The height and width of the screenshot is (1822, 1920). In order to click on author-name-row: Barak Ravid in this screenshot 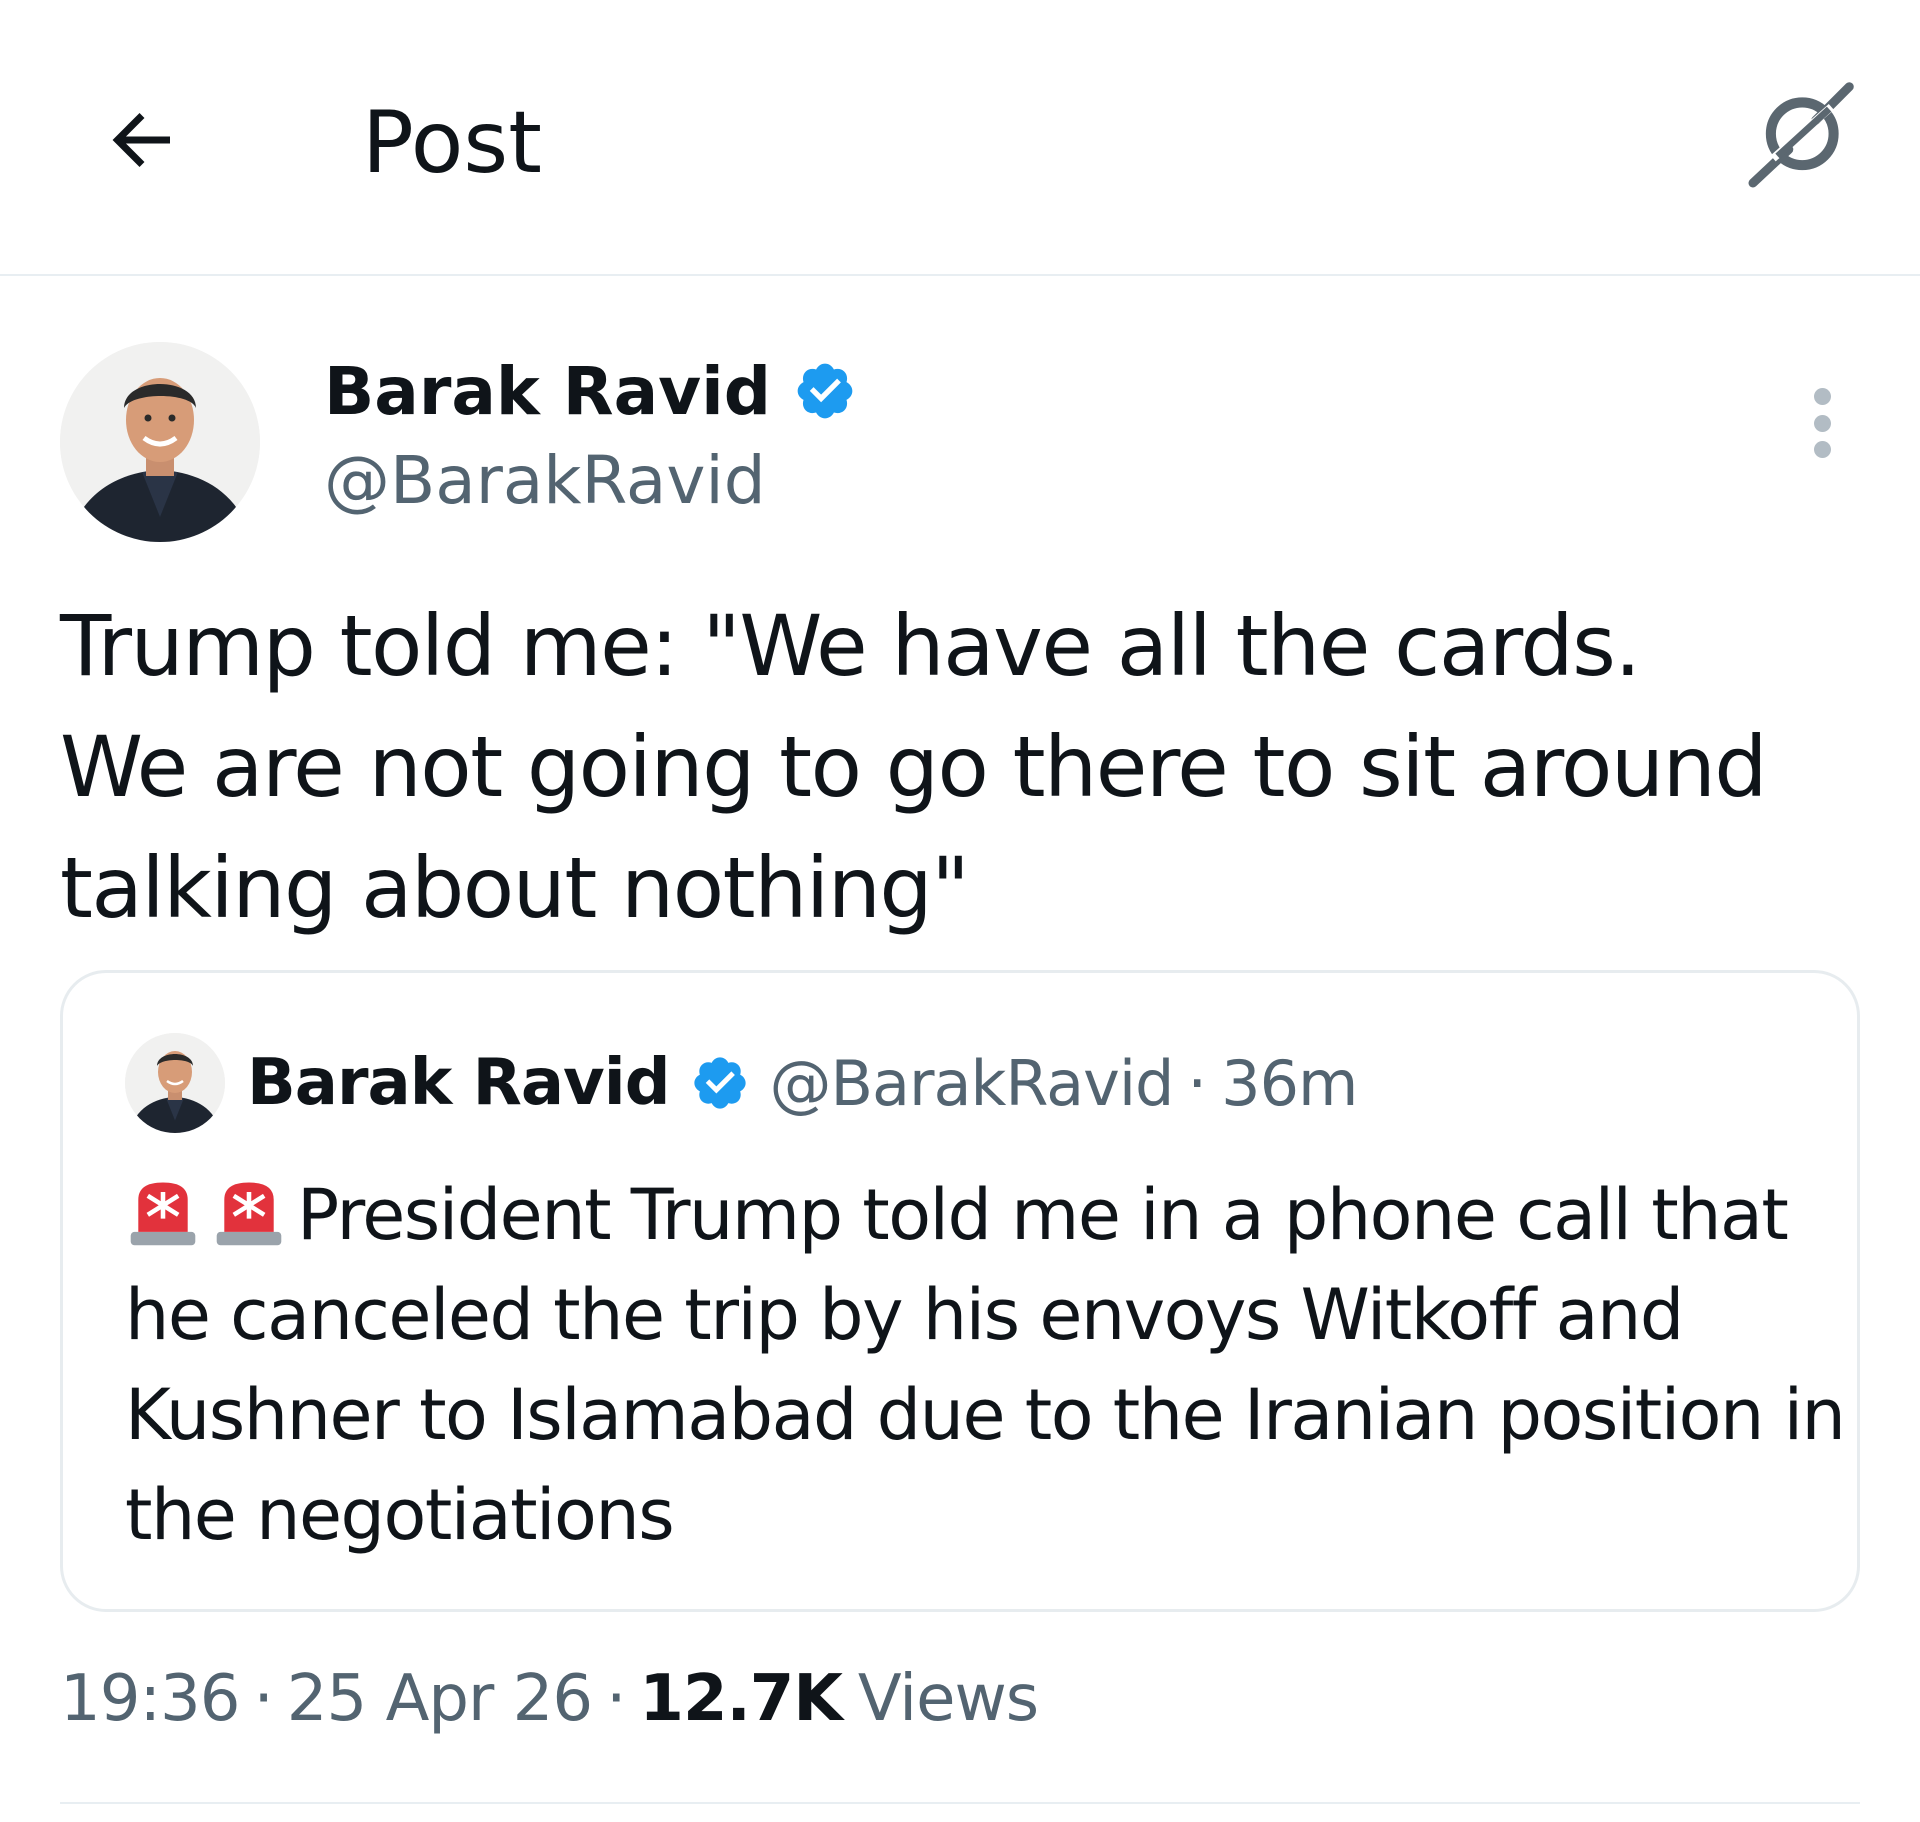, I will do `click(590, 391)`.